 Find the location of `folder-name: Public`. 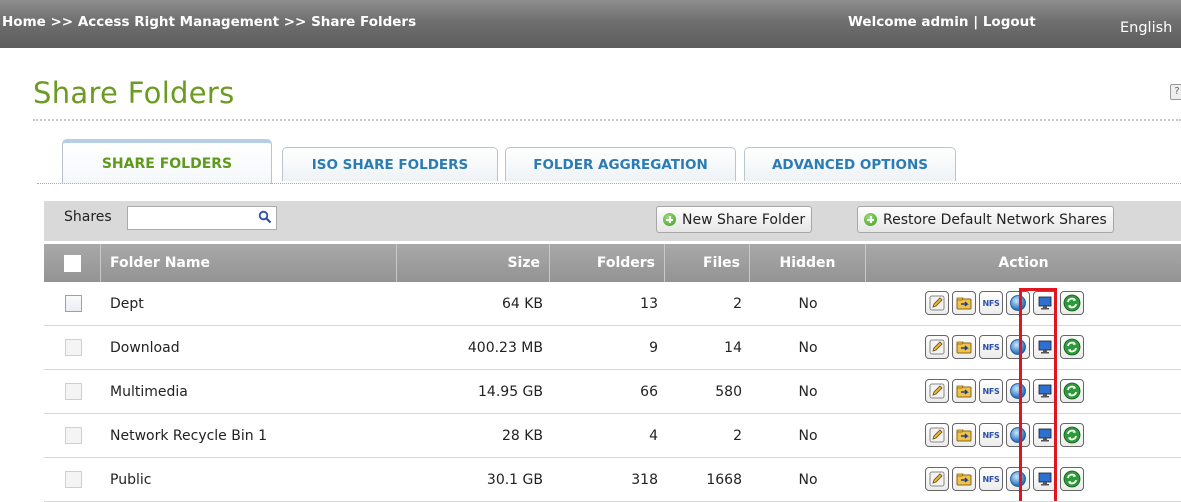

folder-name: Public is located at coordinates (250, 480).